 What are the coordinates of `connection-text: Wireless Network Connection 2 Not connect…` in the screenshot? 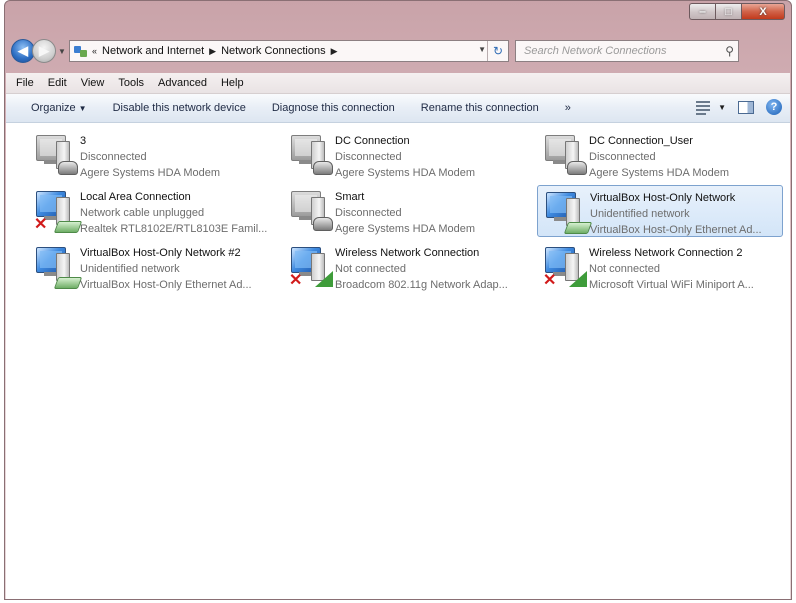 It's located at (684, 269).